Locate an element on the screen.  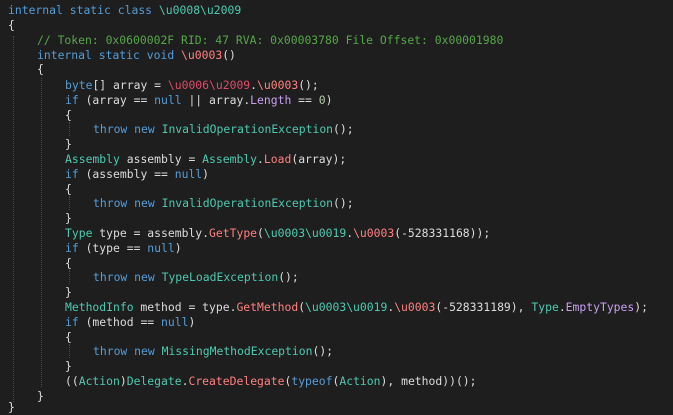
text: (-528331189), is located at coordinates (483, 307).